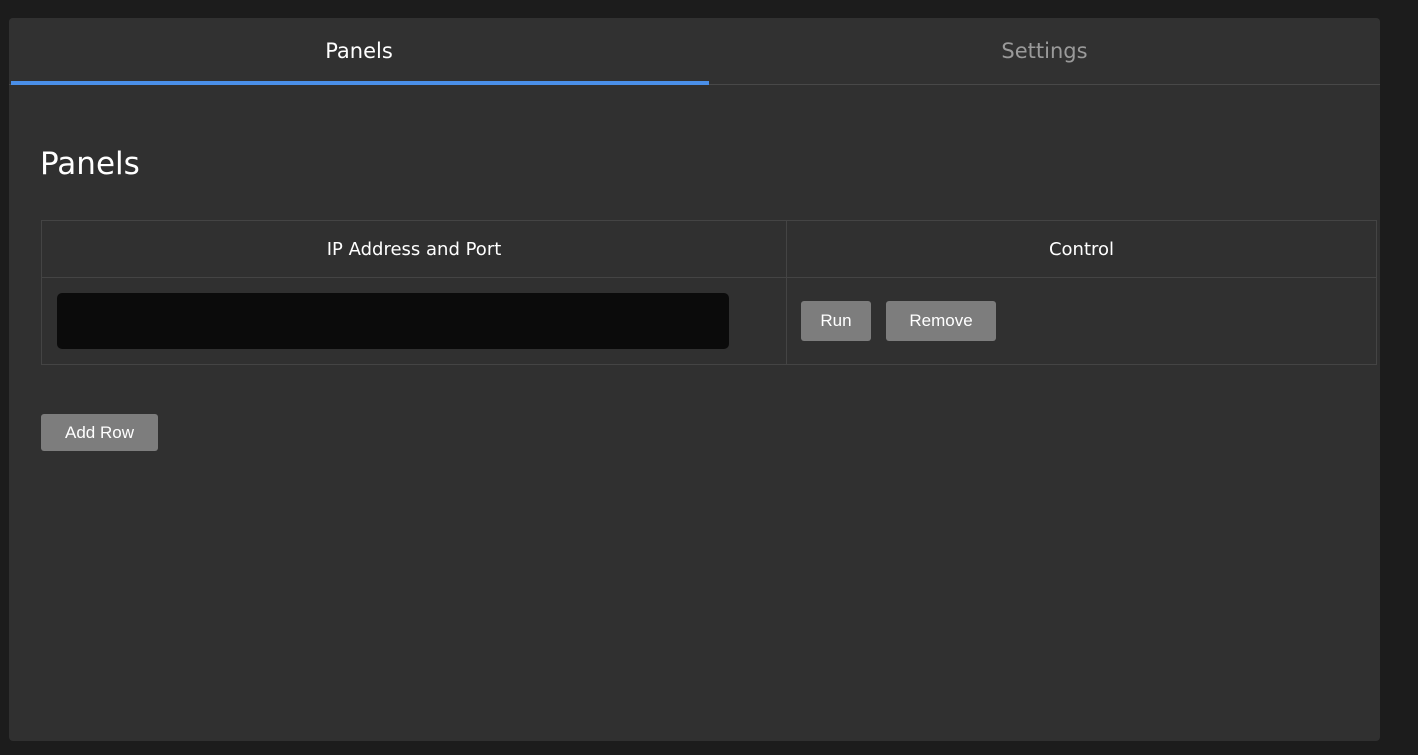 The image size is (1418, 755). I want to click on table-row: Run Remove, so click(709, 321).